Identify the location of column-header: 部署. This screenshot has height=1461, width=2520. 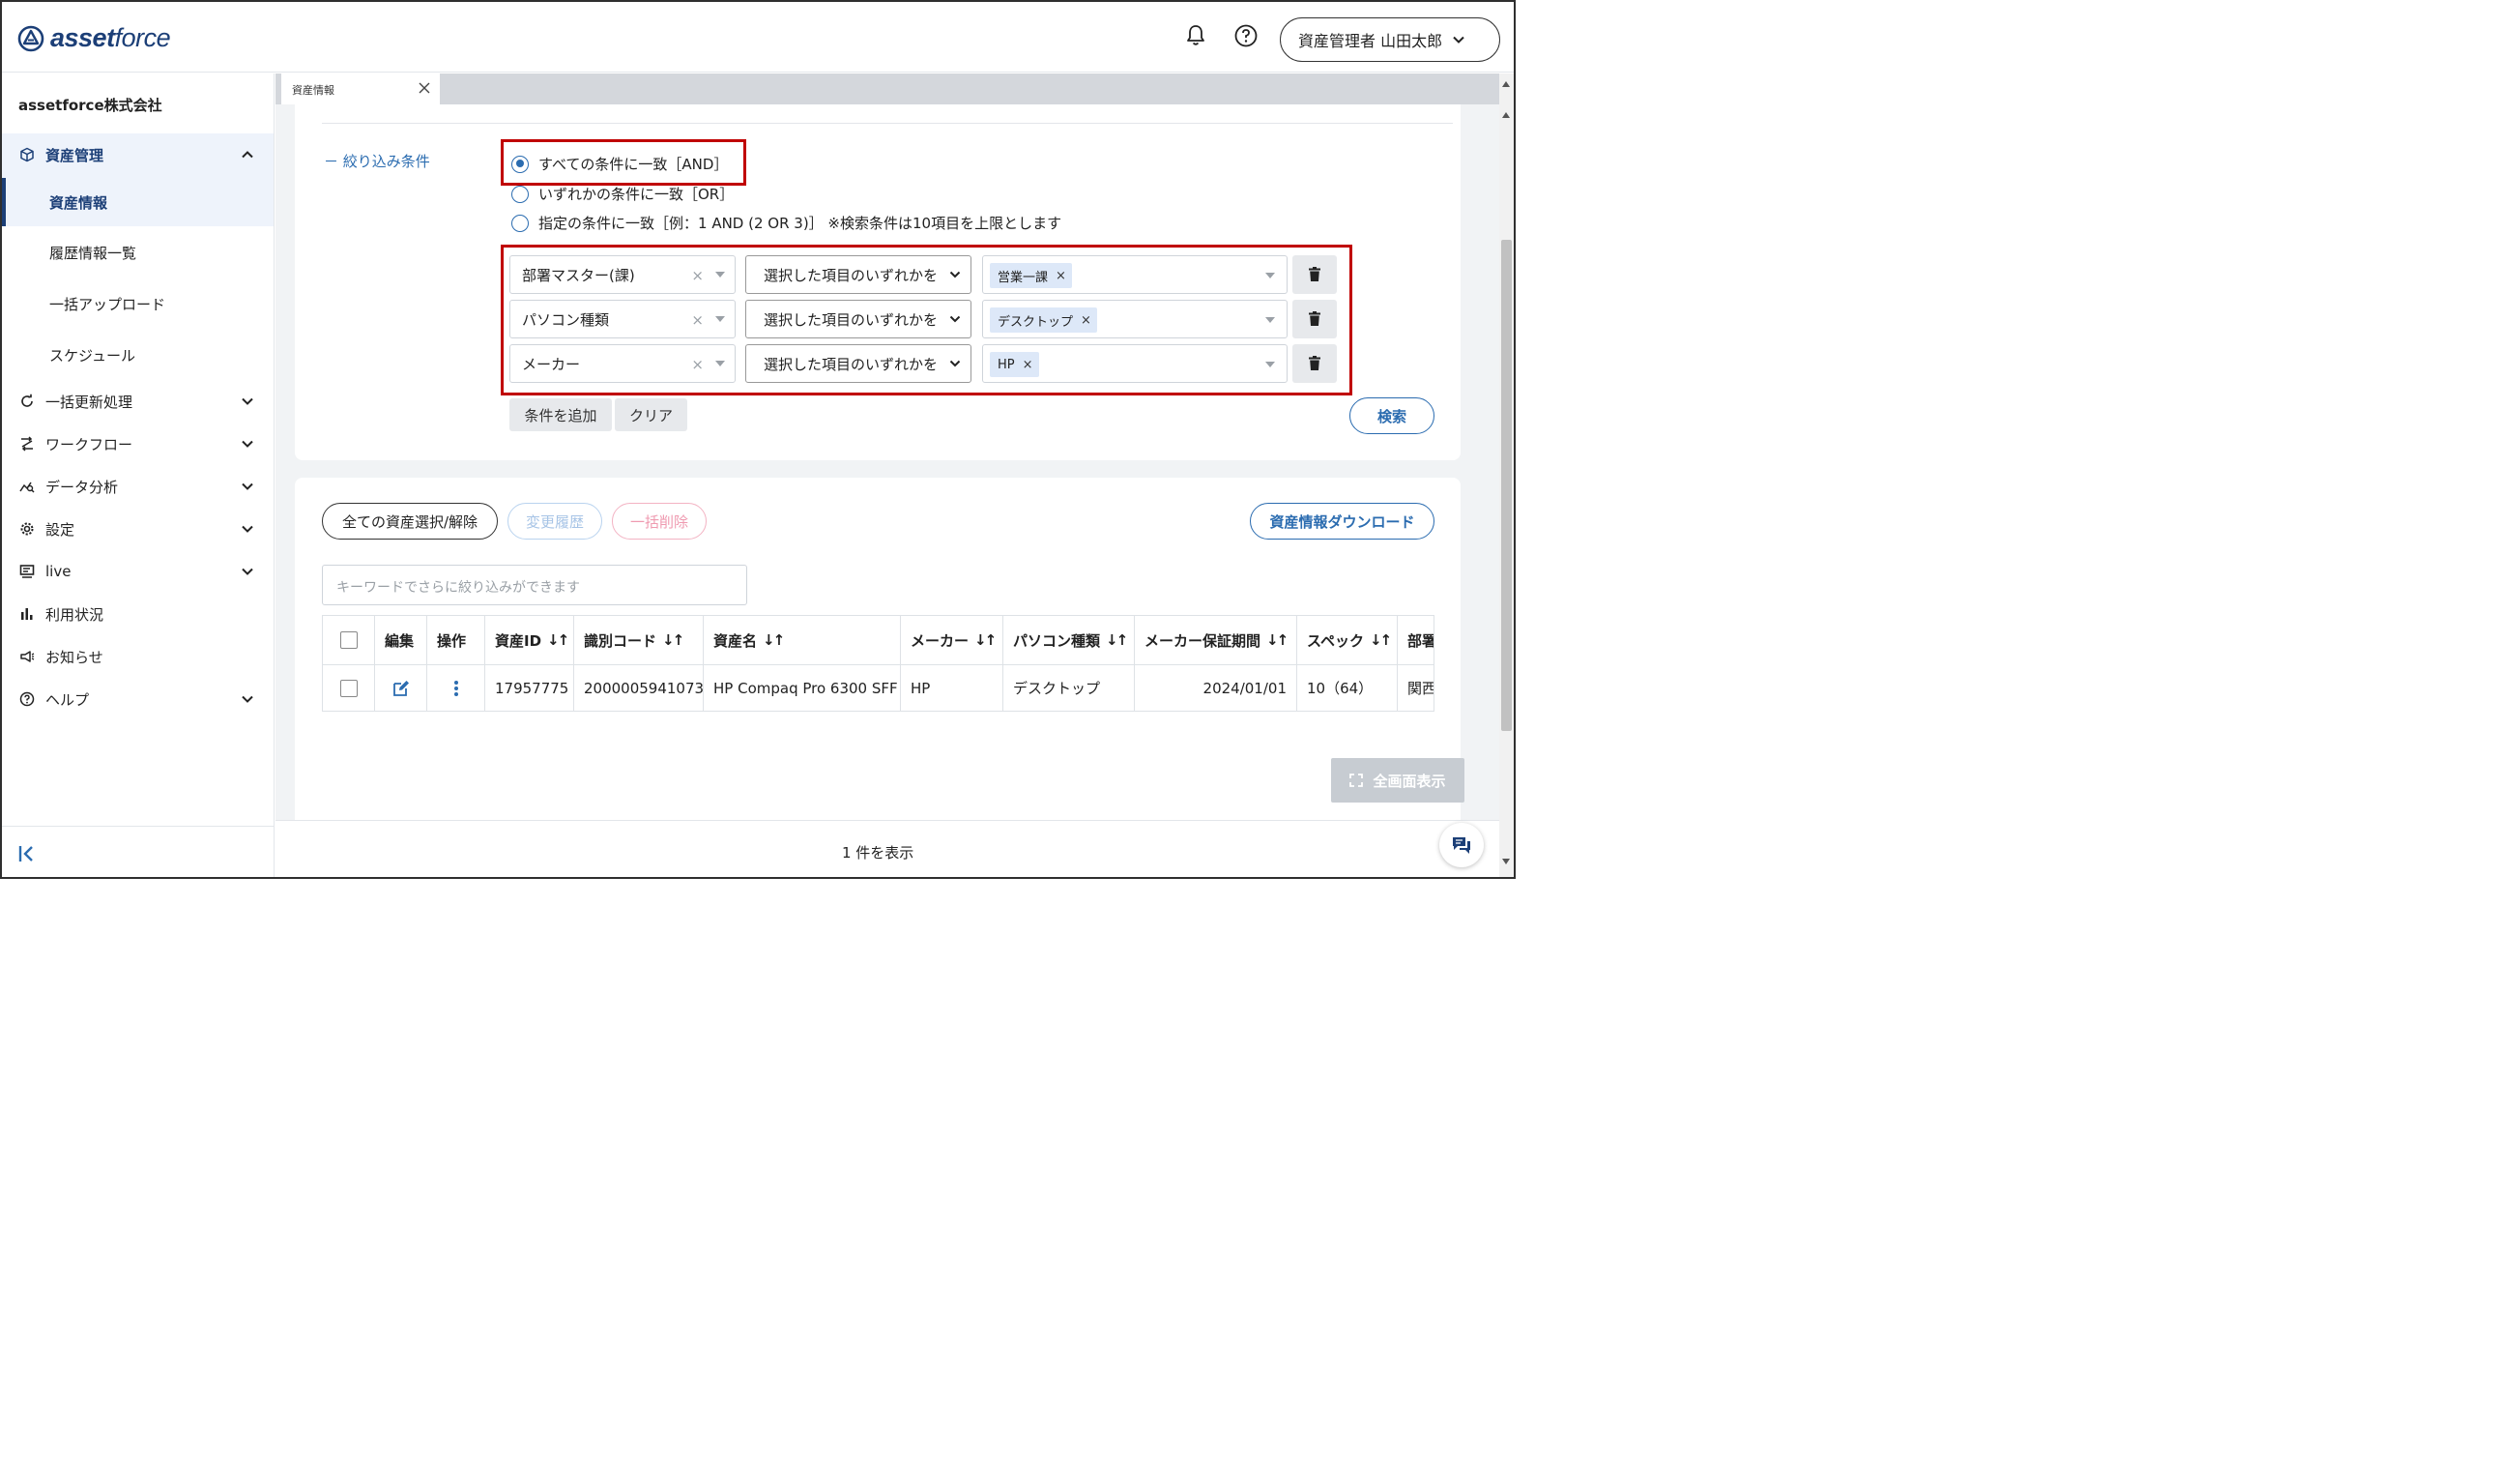
(1421, 640).